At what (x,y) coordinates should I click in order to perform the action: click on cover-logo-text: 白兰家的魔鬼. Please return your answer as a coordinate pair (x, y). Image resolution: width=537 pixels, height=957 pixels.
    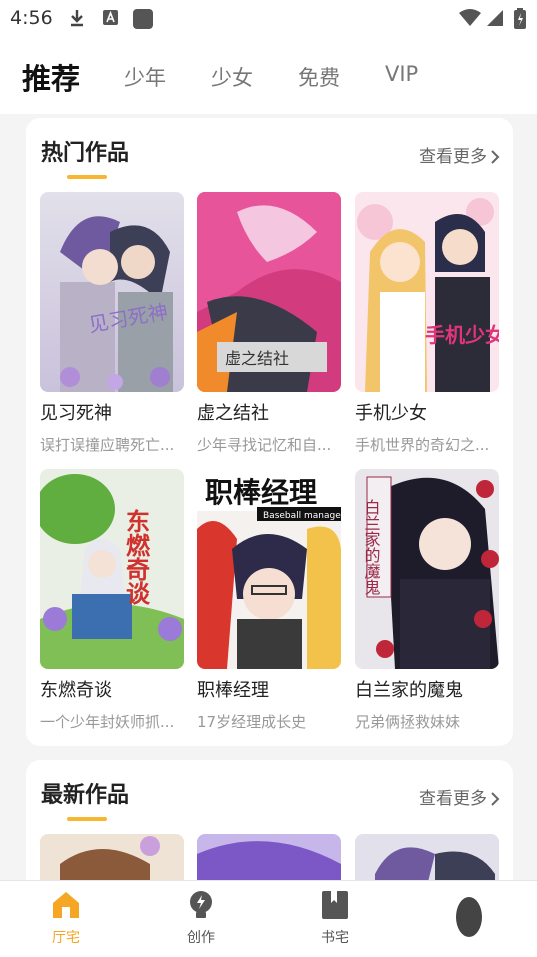
    Looking at the image, I should click on (371, 547).